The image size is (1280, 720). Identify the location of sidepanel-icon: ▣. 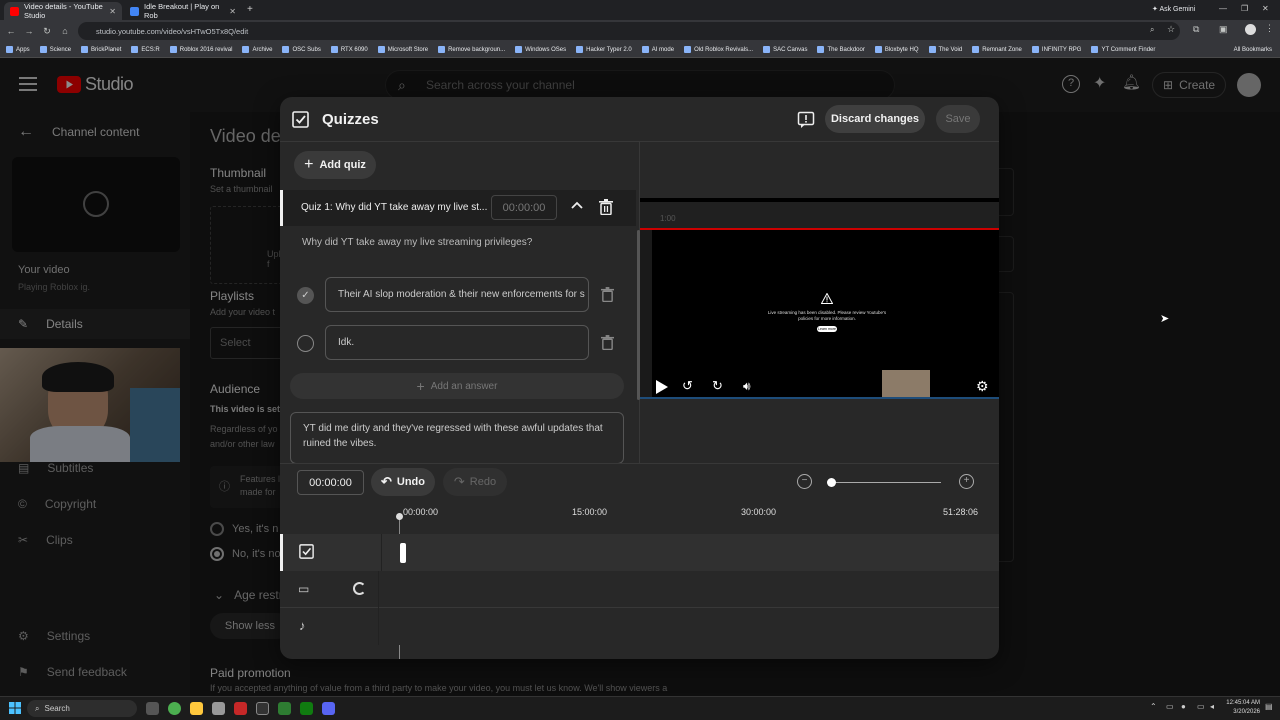
(1223, 29).